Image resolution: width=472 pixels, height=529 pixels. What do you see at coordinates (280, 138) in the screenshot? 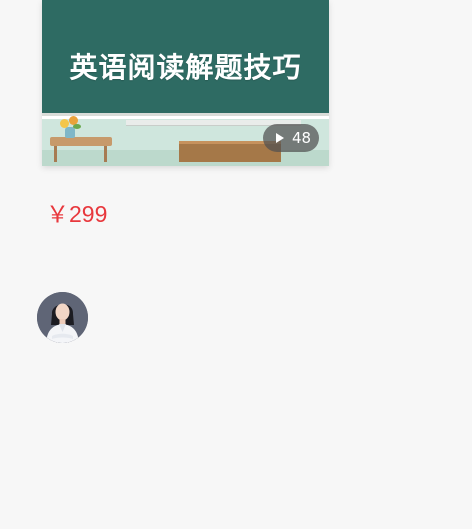
I see `play-icon` at bounding box center [280, 138].